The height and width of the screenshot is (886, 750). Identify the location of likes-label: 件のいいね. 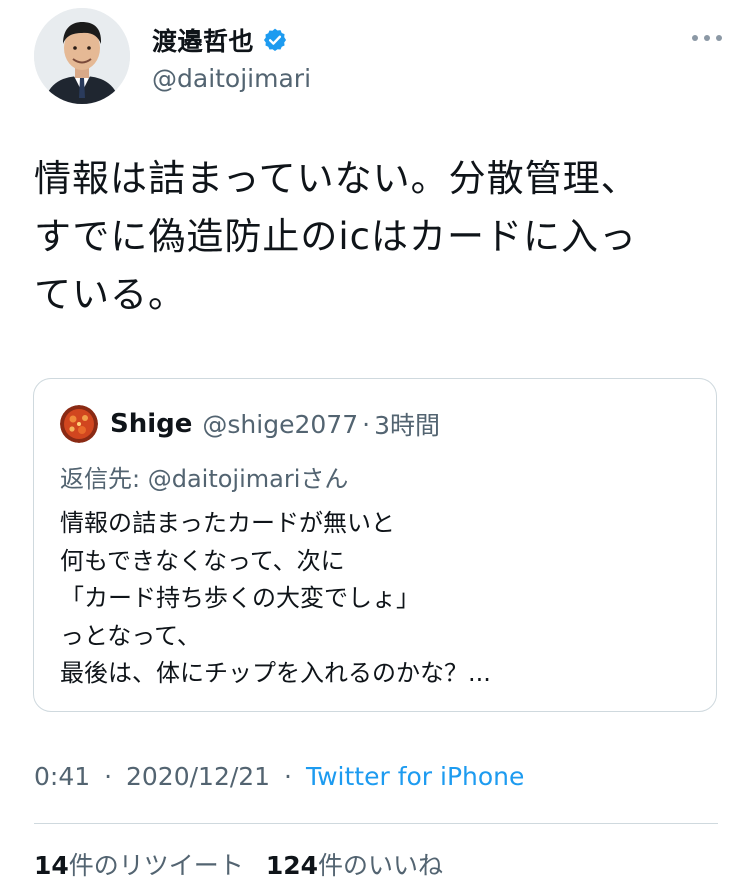
(381, 865).